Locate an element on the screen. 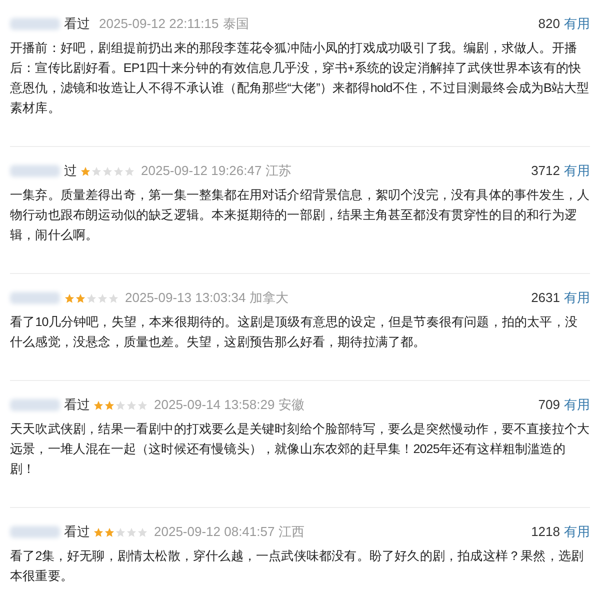 The image size is (600, 611). review-text: 看了10几分钟吧，失望，本来很期待的。这剧是顶级有意思的设定，但是节奏很有问题，拍的太平，没什么感觉，没悬念，质量也差。失望，这剧预告那么好看，期待拉满了都。 is located at coordinates (294, 332).